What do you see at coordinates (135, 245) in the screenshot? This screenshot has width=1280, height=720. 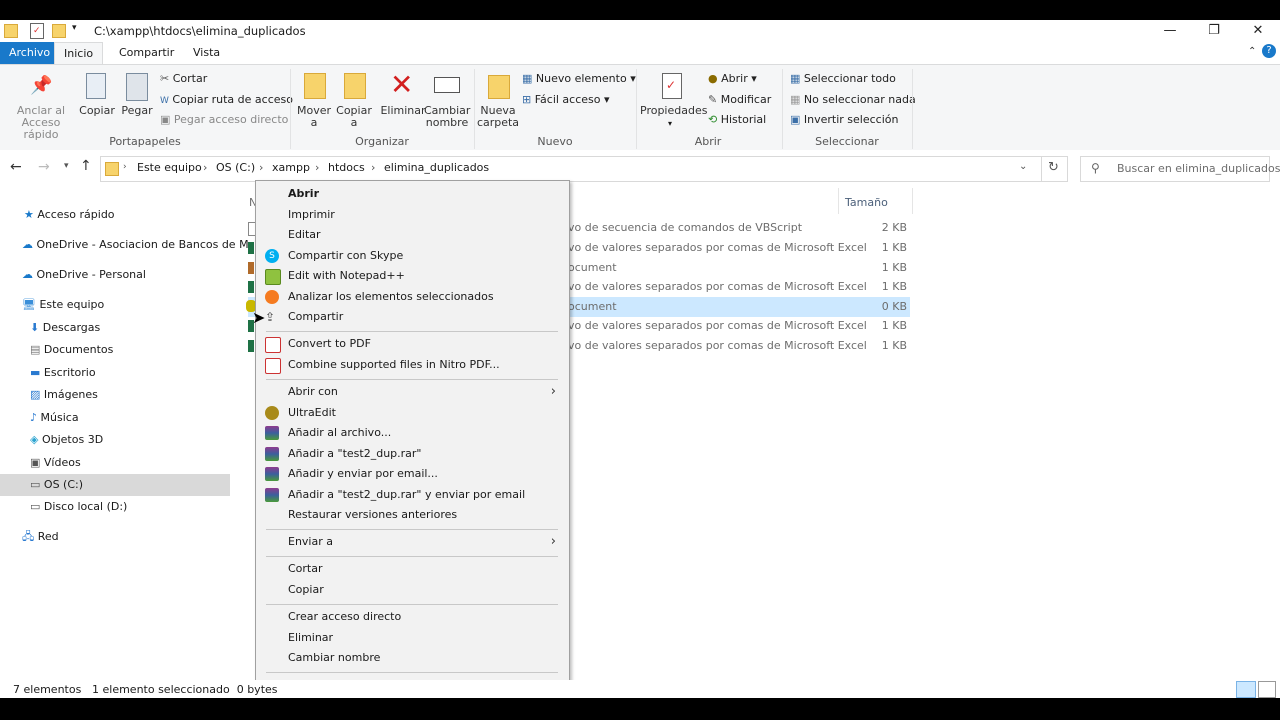 I see `nav-onedrive-asociacion: ☁ OneDrive - Asociacion de Bancos de M` at bounding box center [135, 245].